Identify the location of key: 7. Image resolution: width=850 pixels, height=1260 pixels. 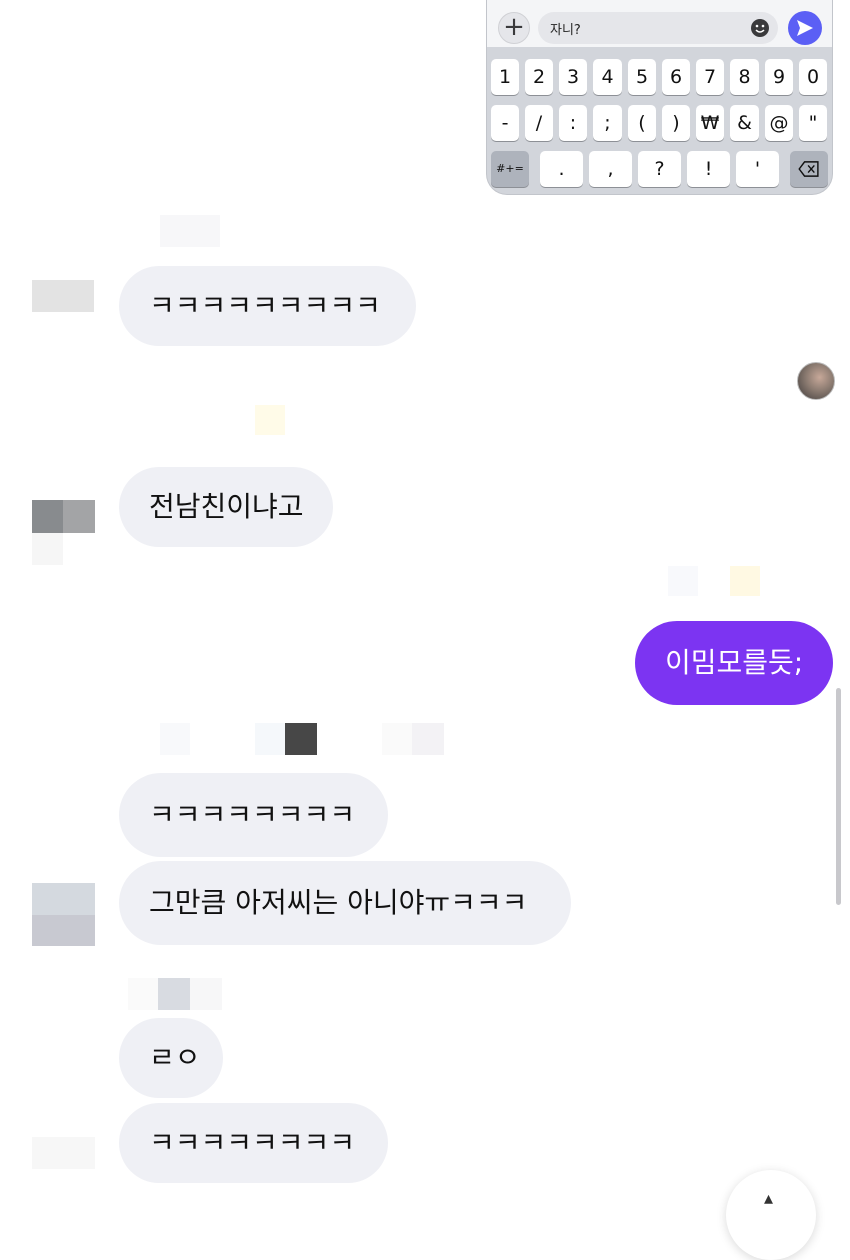
(710, 77).